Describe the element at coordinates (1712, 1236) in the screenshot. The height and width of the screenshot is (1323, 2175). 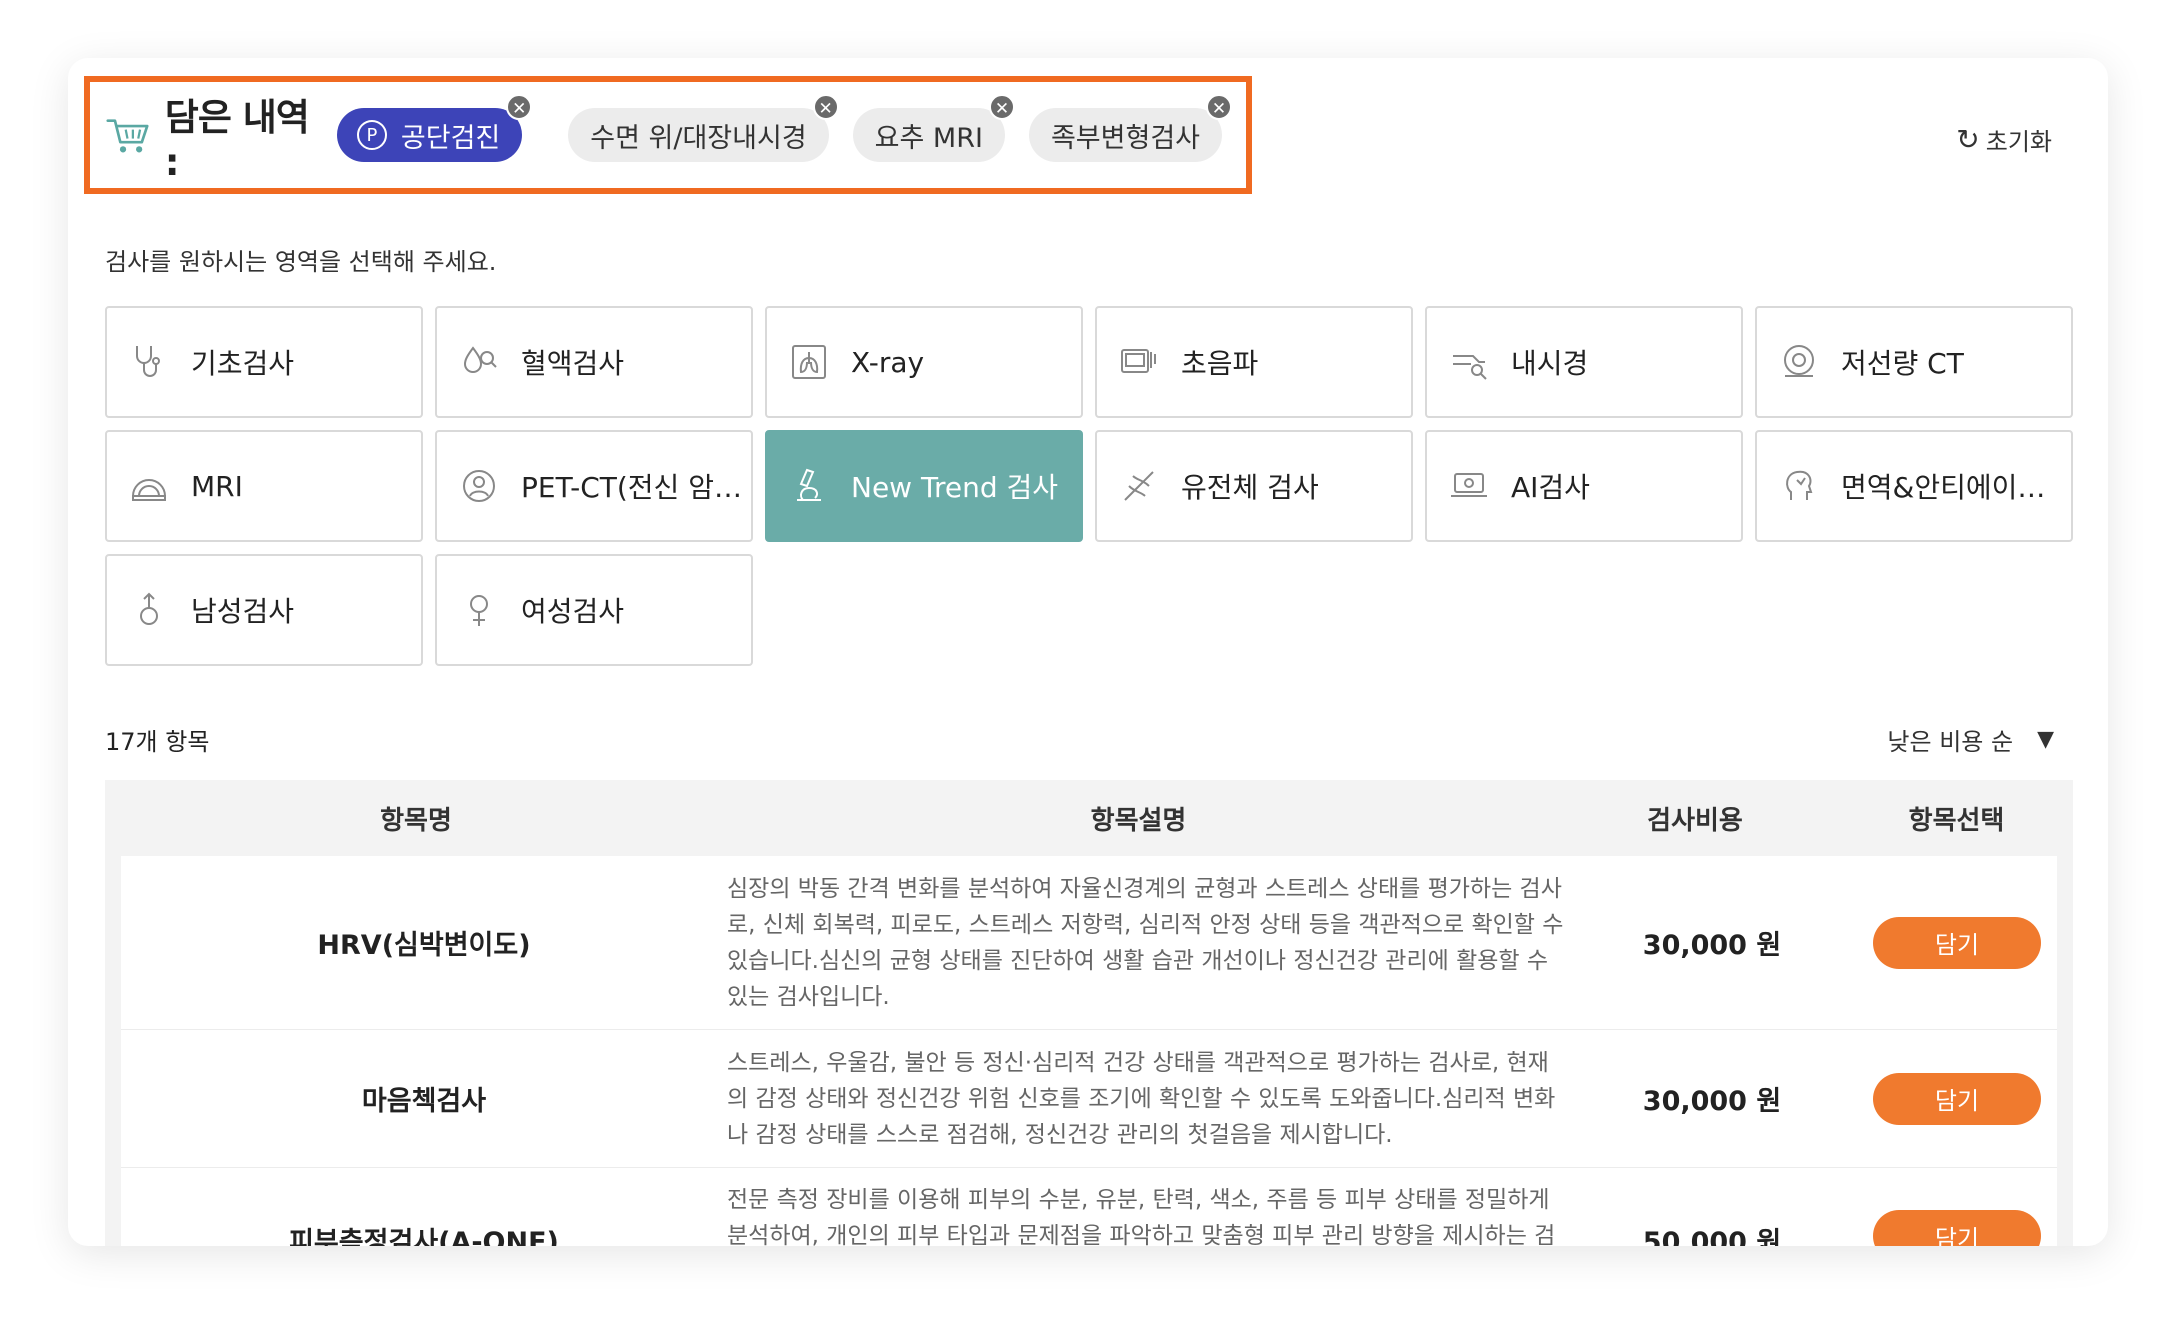
I see `item-price: 50,000 원` at that location.